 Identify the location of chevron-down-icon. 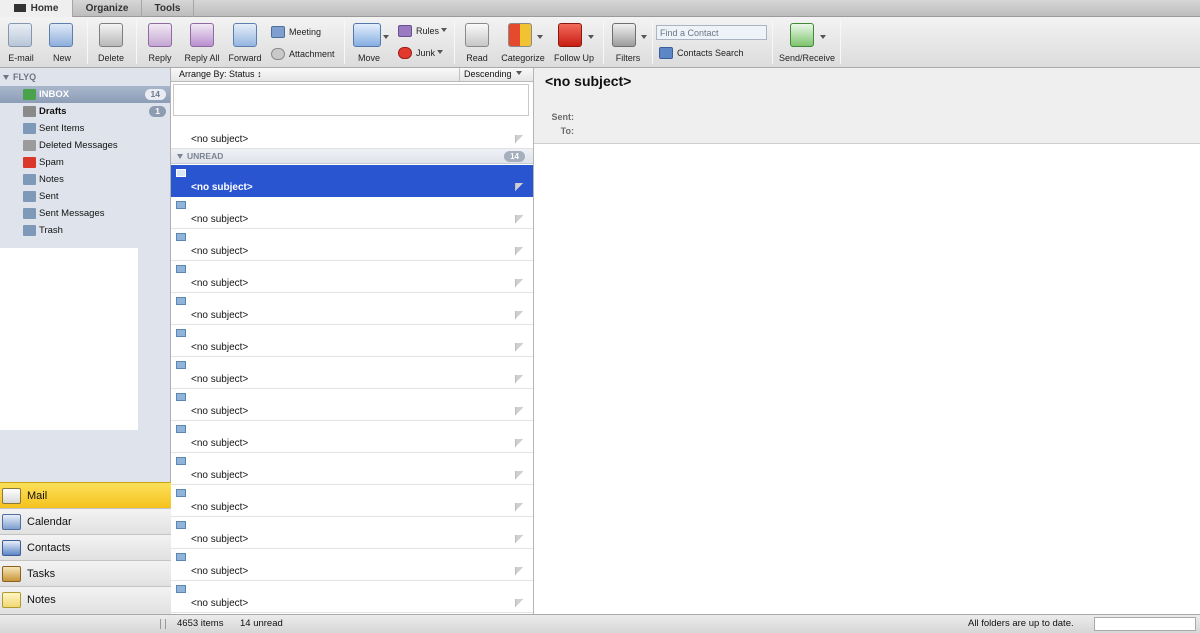
(591, 37).